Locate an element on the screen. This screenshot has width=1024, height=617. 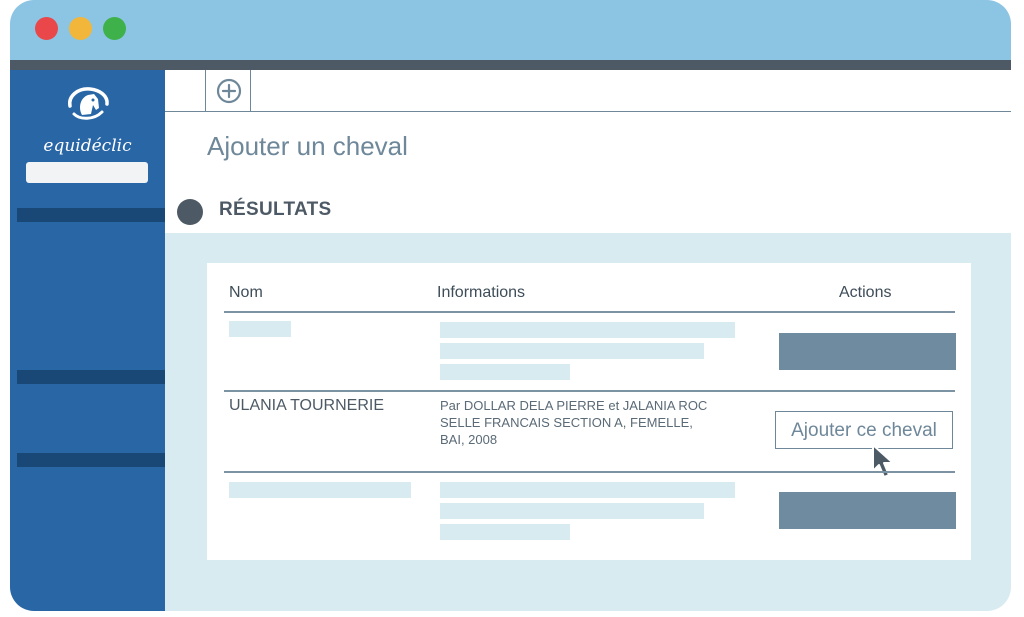
tab-bar is located at coordinates (588, 91).